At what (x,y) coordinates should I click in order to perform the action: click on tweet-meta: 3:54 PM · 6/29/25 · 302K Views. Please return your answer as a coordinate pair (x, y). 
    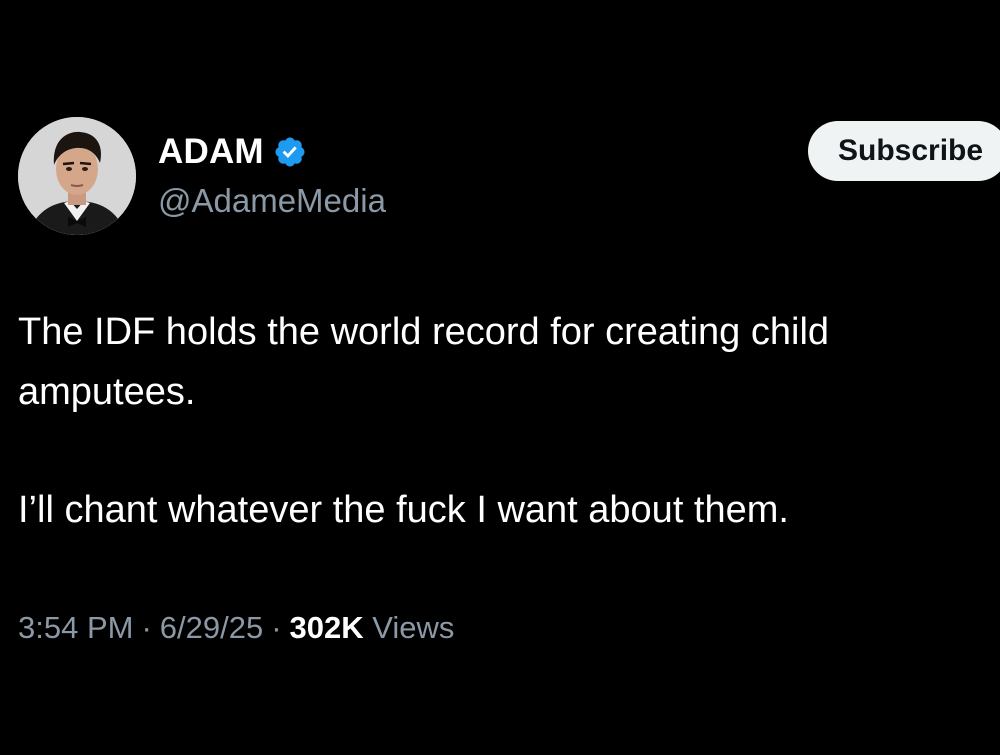
    Looking at the image, I should click on (236, 628).